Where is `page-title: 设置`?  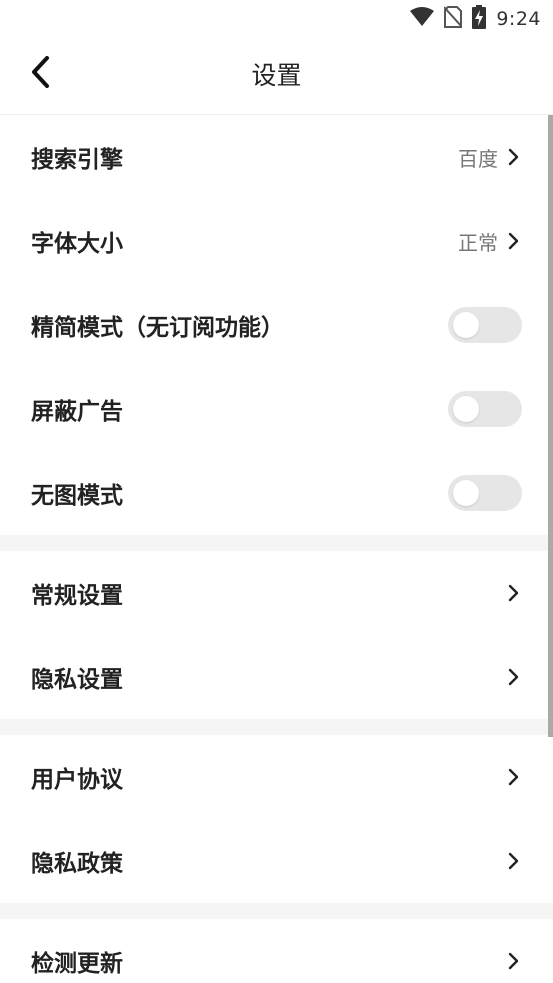
page-title: 设置 is located at coordinates (276, 75).